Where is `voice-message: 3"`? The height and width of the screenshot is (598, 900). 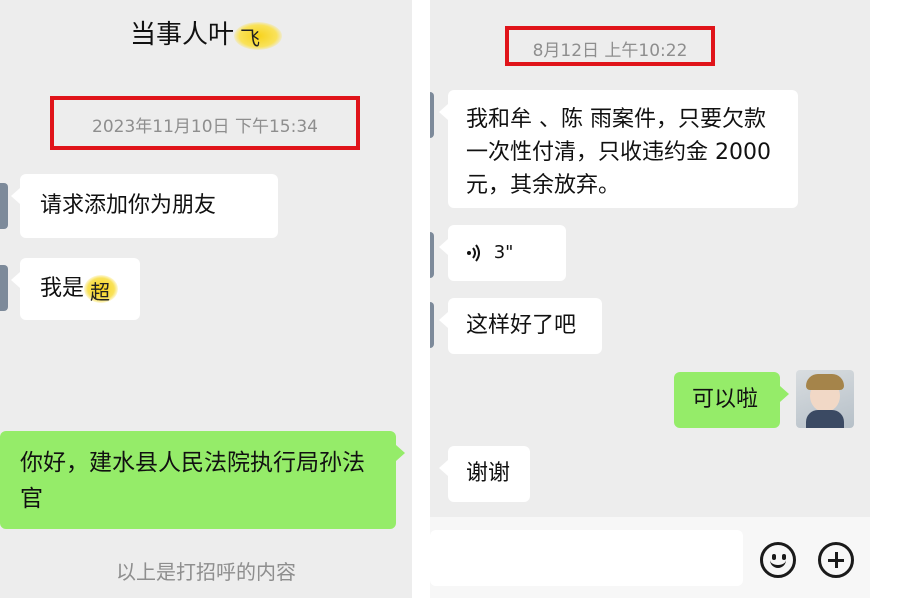 voice-message: 3" is located at coordinates (502, 253).